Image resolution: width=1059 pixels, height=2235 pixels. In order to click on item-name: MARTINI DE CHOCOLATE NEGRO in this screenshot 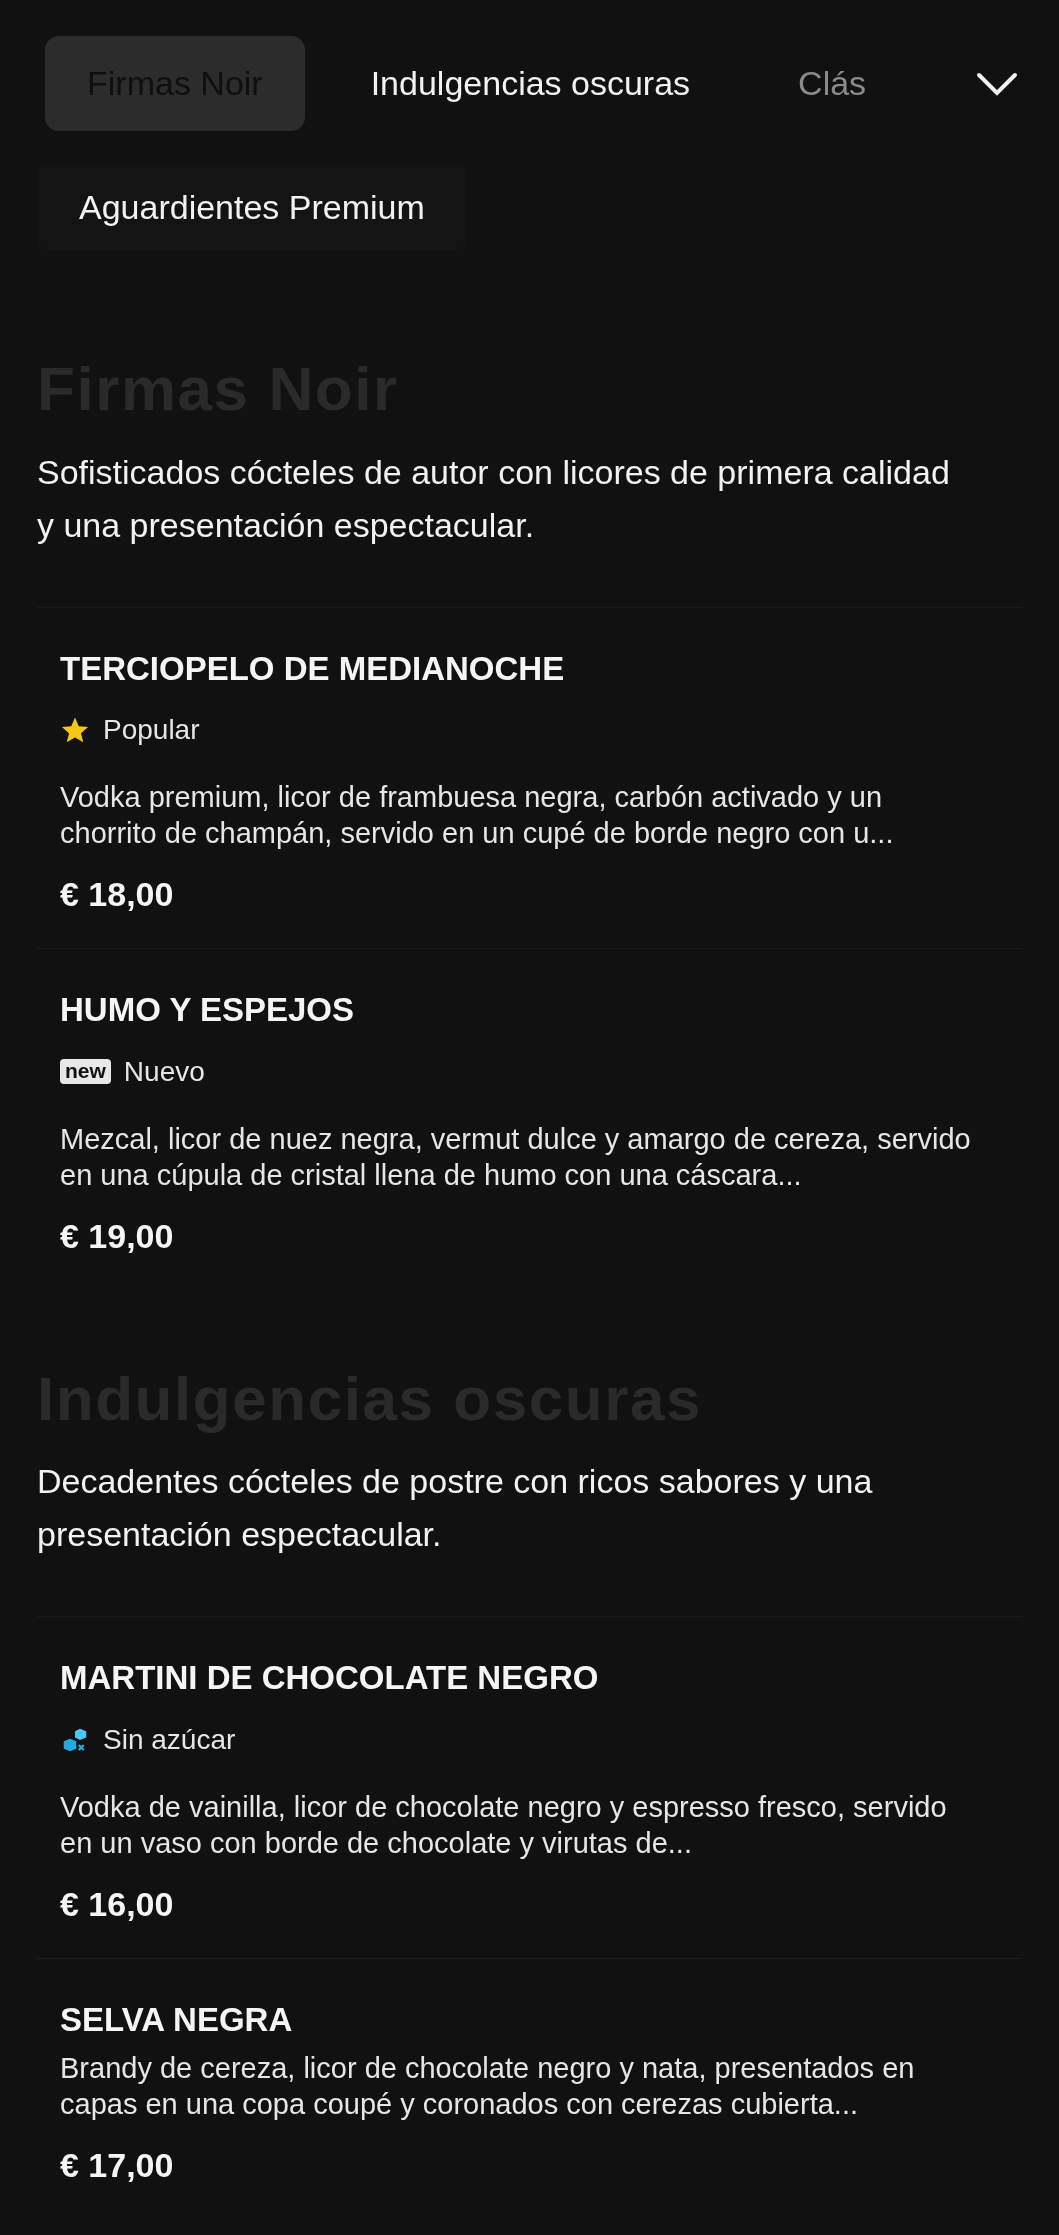, I will do `click(330, 1678)`.